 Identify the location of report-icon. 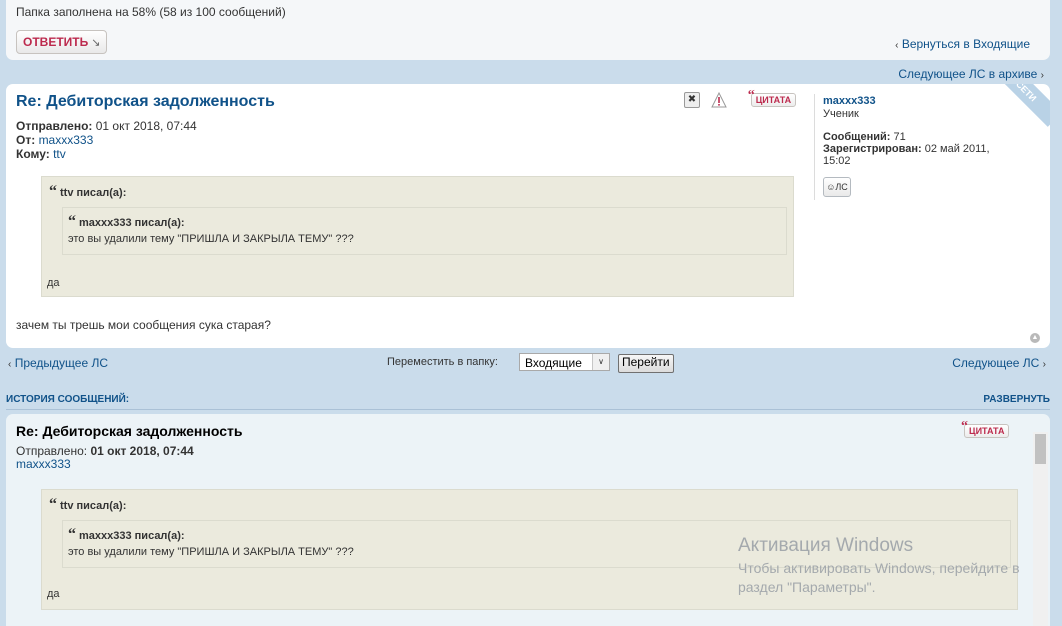
(719, 100).